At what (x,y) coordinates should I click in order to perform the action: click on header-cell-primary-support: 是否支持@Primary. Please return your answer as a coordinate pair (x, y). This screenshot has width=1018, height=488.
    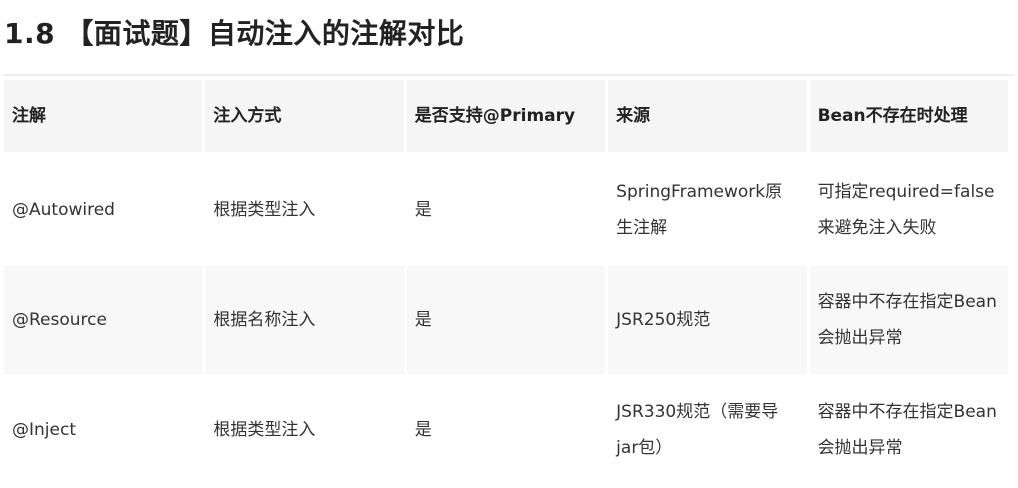
    Looking at the image, I should click on (506, 117).